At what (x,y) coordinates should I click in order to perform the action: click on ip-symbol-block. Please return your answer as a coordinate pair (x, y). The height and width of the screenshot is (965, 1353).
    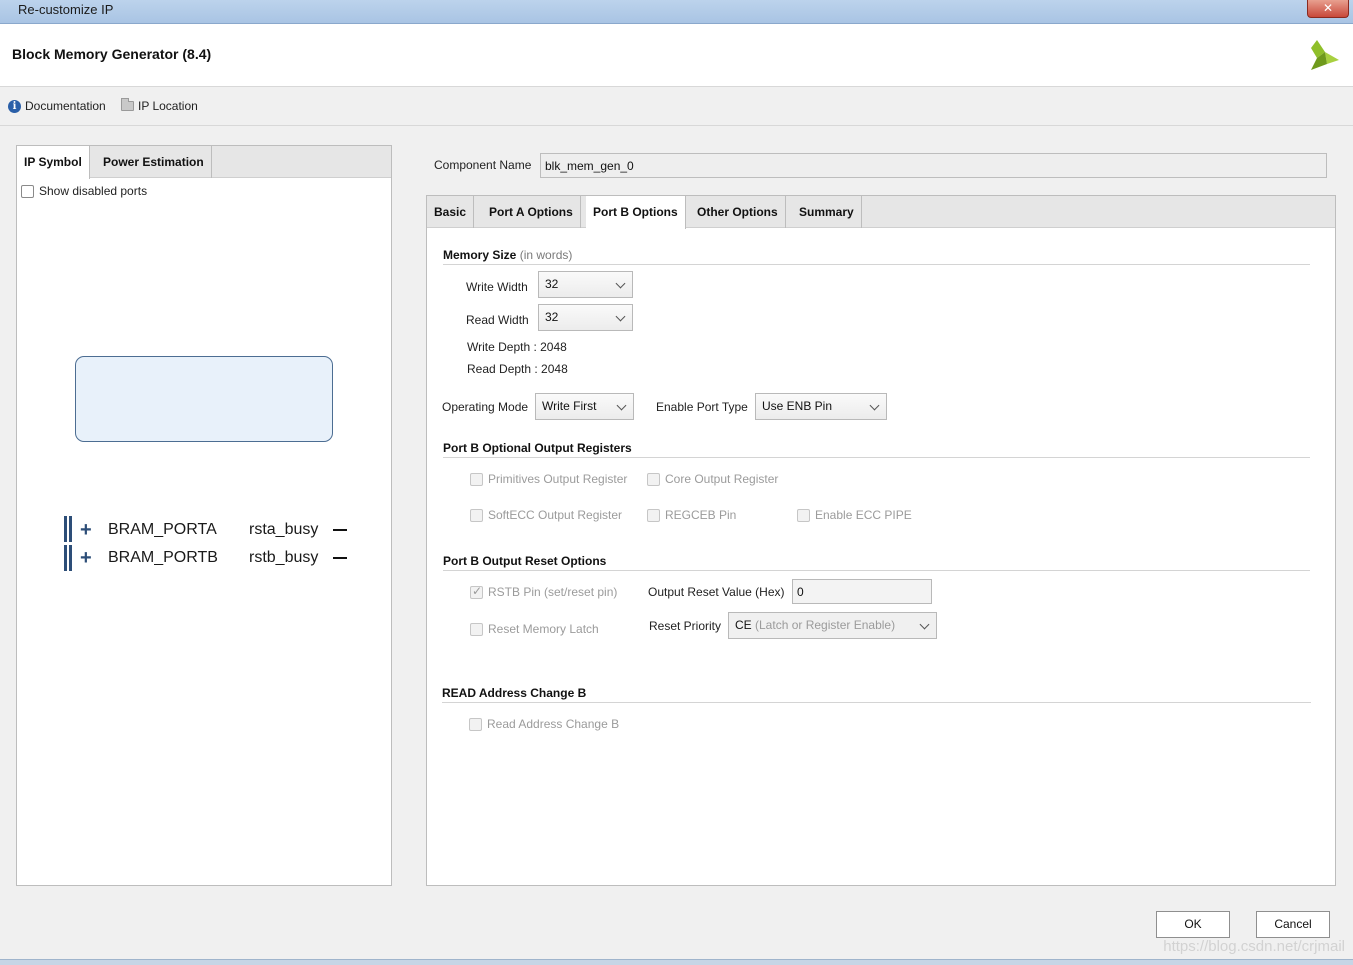
    Looking at the image, I should click on (204, 399).